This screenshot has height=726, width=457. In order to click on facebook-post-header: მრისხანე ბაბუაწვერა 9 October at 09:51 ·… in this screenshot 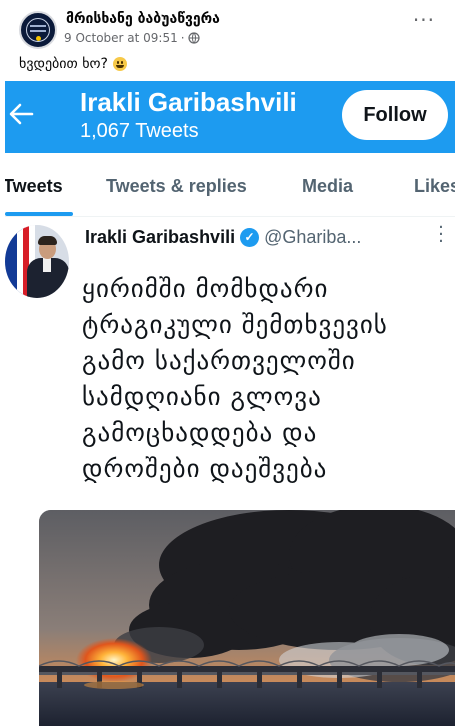, I will do `click(228, 40)`.